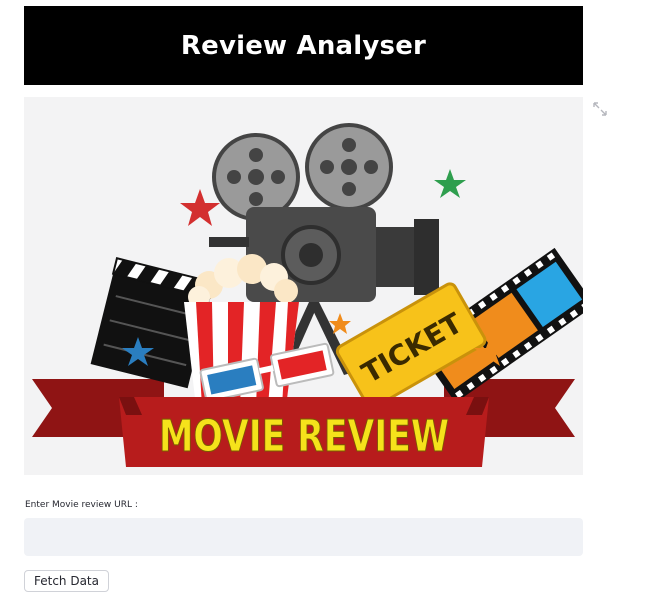 The image size is (646, 604). What do you see at coordinates (303, 537) in the screenshot?
I see `review-url-input` at bounding box center [303, 537].